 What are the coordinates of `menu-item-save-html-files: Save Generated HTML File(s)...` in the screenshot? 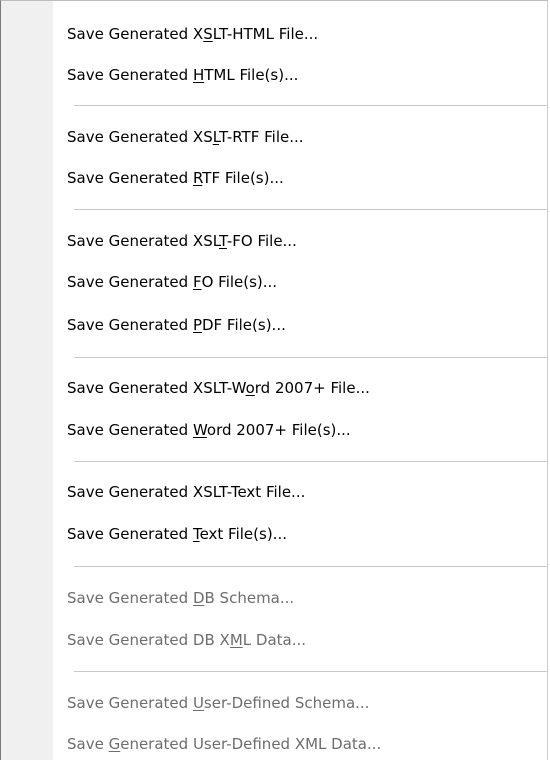 It's located at (274, 75).